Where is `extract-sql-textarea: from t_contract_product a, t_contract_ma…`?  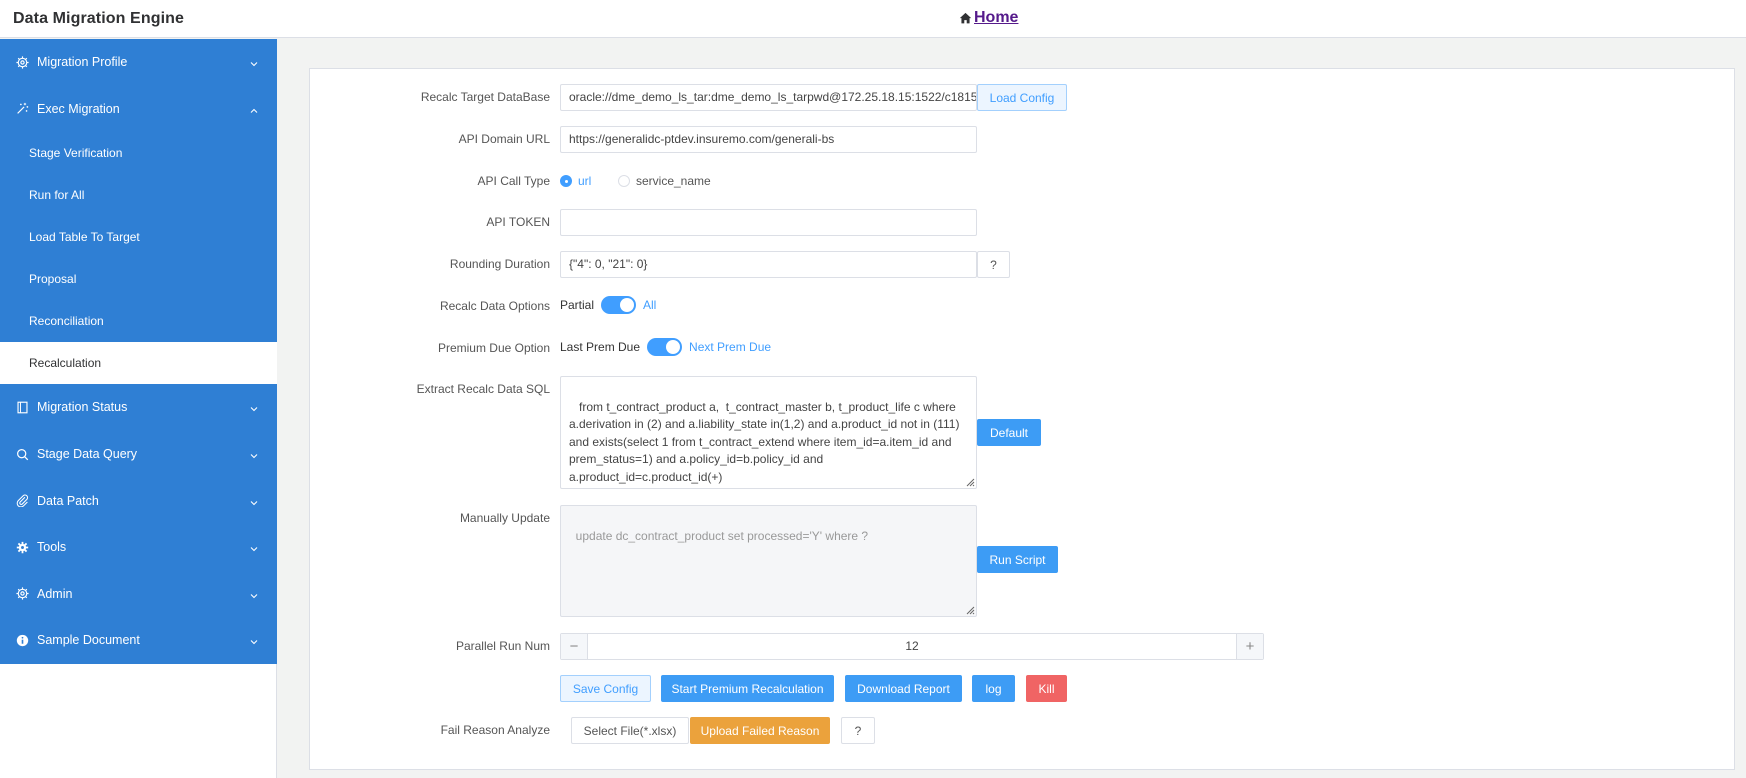
extract-sql-textarea: from t_contract_product a, t_contract_ma… is located at coordinates (768, 432).